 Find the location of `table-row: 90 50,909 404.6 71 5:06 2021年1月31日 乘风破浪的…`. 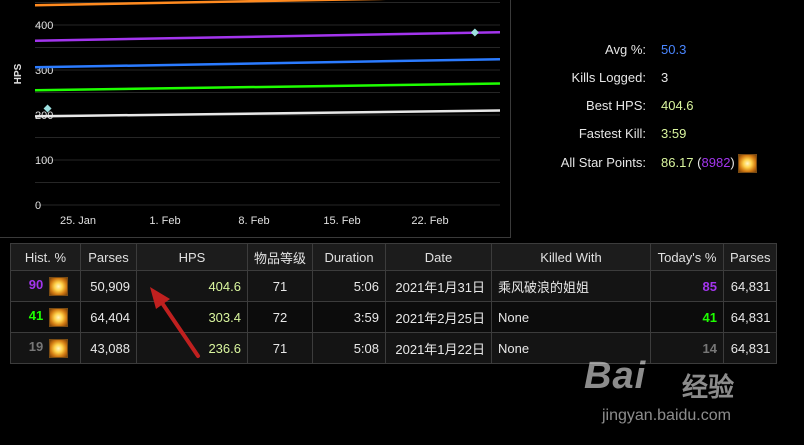

table-row: 90 50,909 404.6 71 5:06 2021年1月31日 乘风破浪的… is located at coordinates (394, 286).